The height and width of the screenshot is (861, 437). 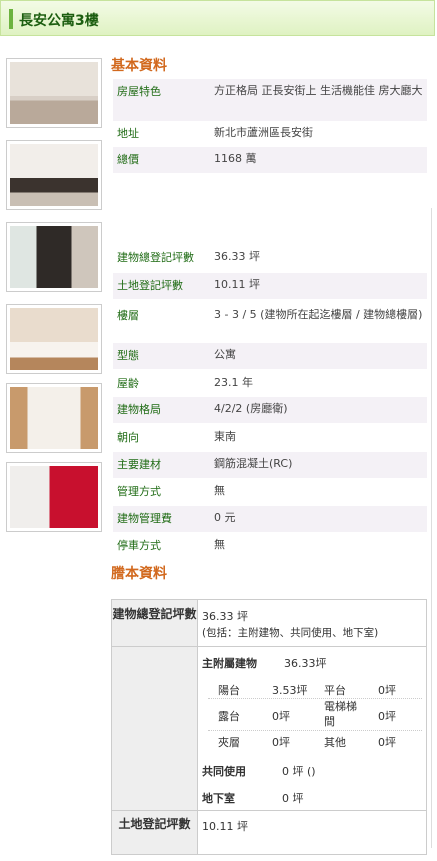 I want to click on photo-thumbnail-bedroom, so click(x=54, y=339).